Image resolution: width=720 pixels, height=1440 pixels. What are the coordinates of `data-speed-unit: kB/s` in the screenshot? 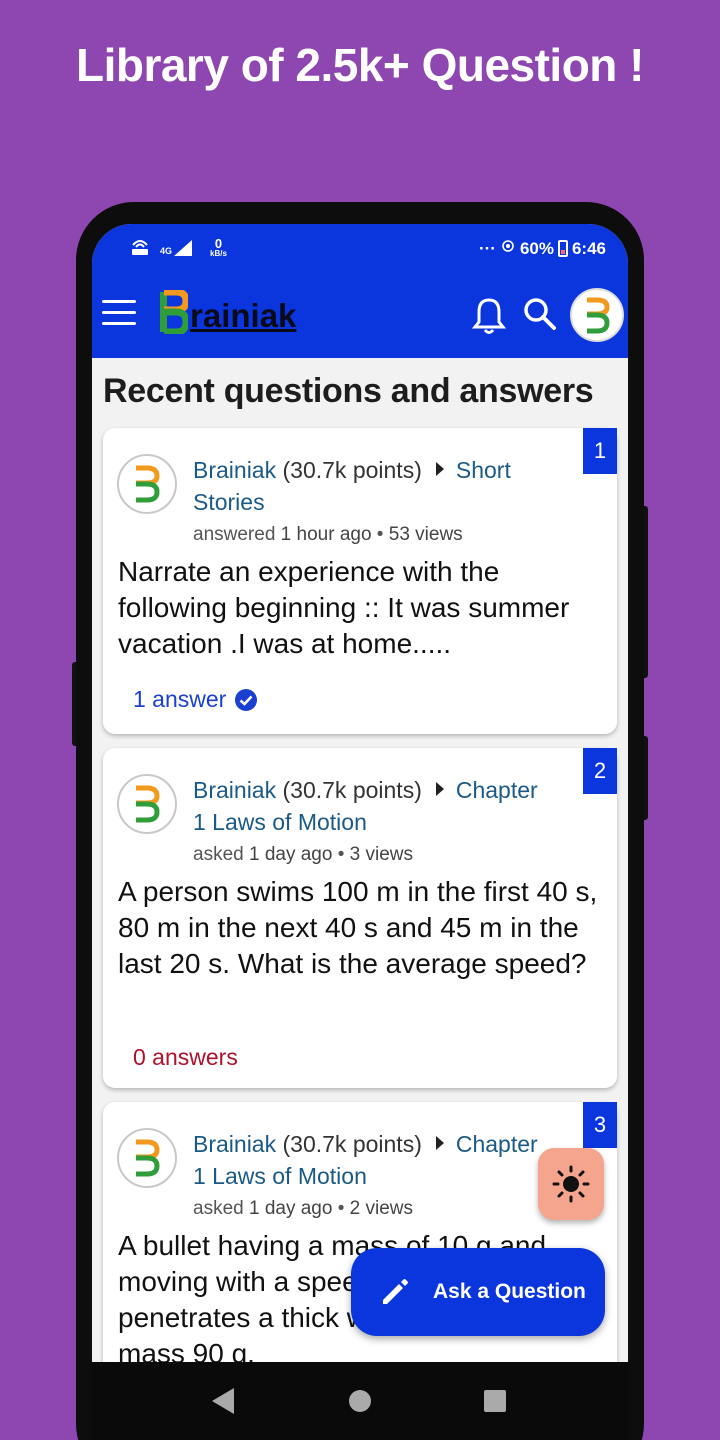 It's located at (218, 253).